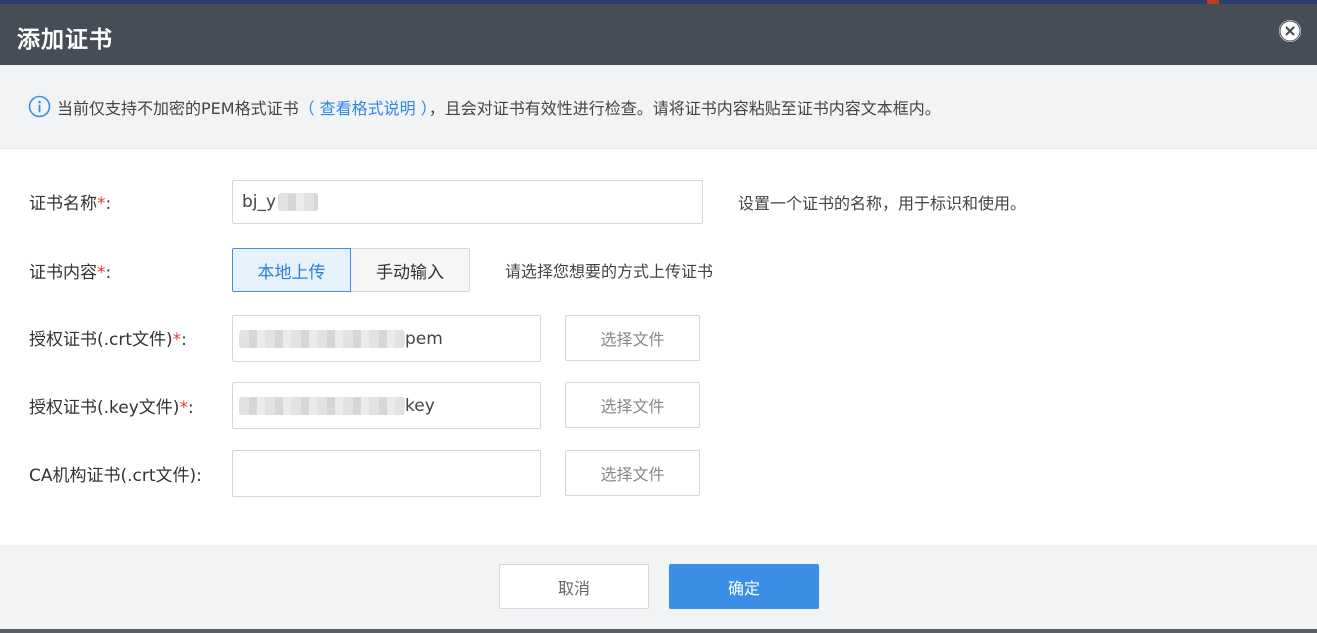 The width and height of the screenshot is (1317, 633). What do you see at coordinates (420, 405) in the screenshot?
I see `key-file-value: key` at bounding box center [420, 405].